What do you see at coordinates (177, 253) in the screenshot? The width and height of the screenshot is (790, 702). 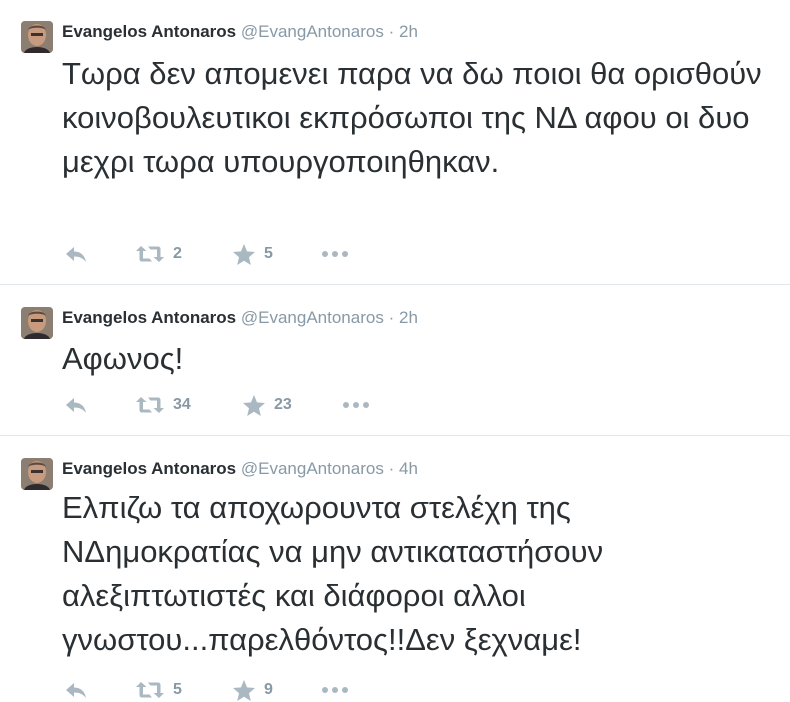 I see `retweet-count: 2` at bounding box center [177, 253].